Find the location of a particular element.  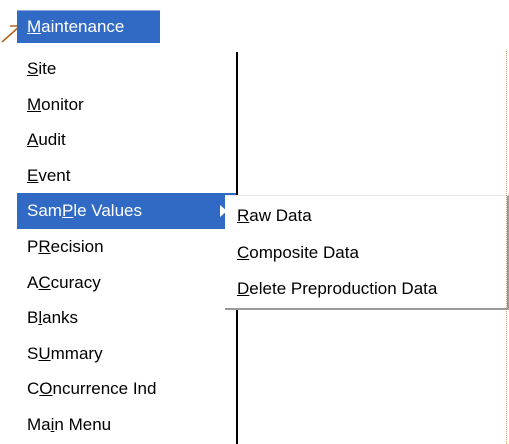

submenu-item-mnemonic: R is located at coordinates (243, 215).